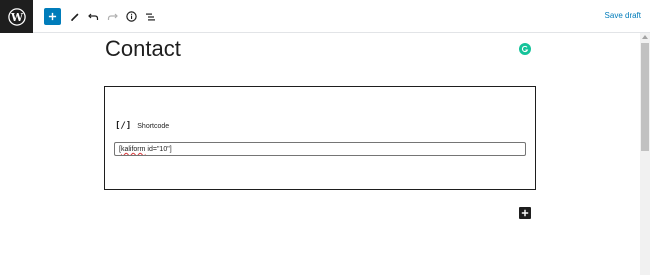 Image resolution: width=650 pixels, height=275 pixels. What do you see at coordinates (645, 97) in the screenshot?
I see `scrollbar-thumb` at bounding box center [645, 97].